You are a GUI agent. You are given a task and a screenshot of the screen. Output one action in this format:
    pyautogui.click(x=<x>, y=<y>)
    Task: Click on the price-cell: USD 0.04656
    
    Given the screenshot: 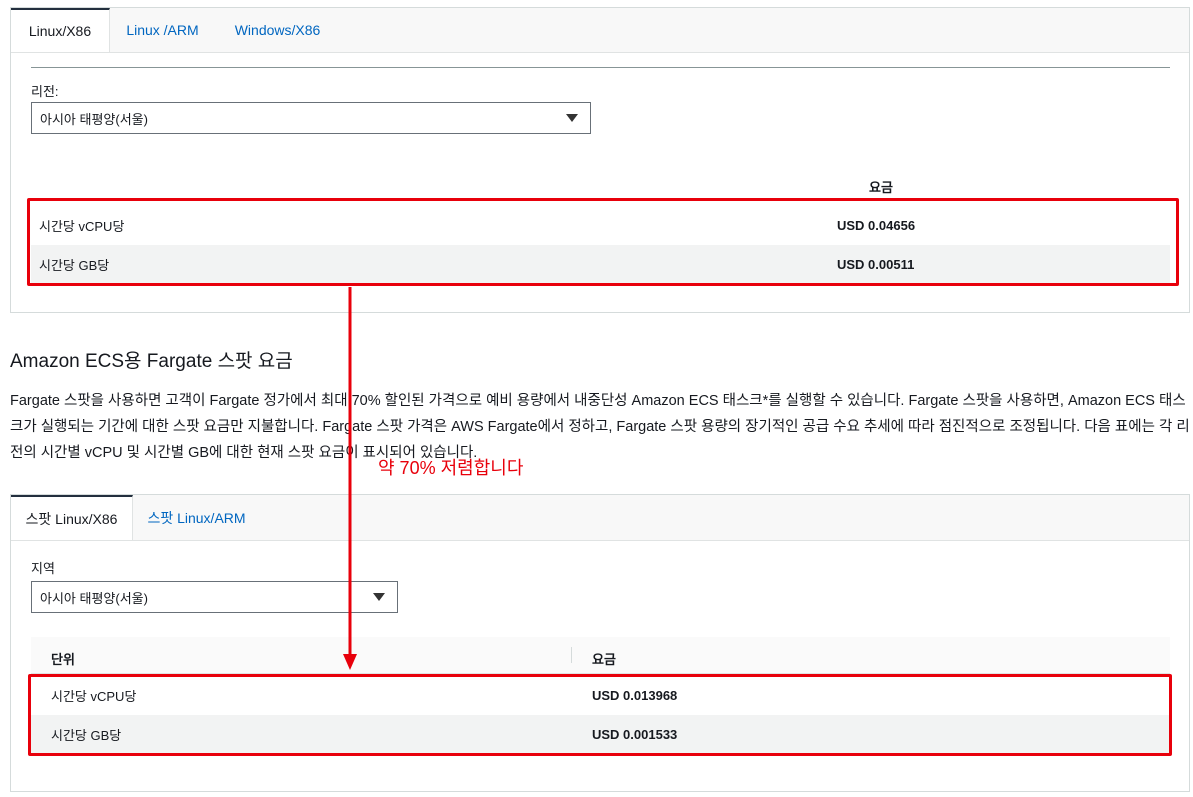 What is the action you would take?
    pyautogui.click(x=876, y=225)
    